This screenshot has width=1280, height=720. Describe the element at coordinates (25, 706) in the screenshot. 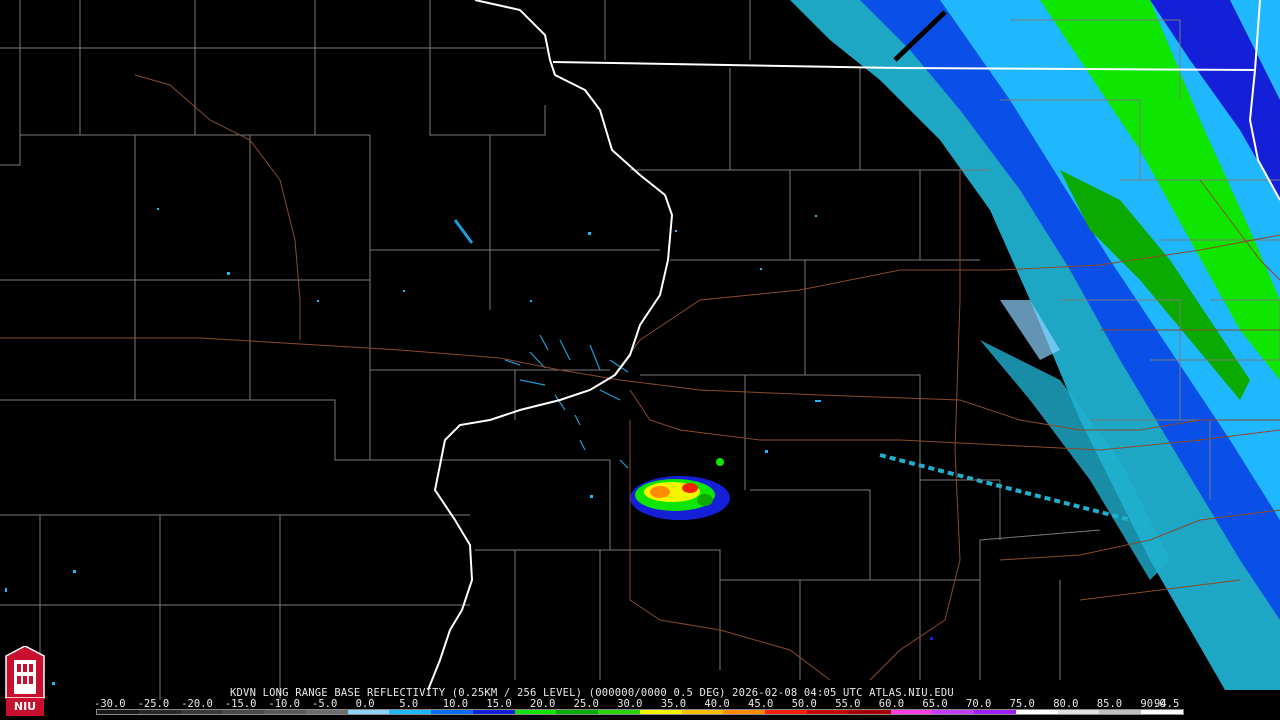

I see `logo-text: NIU` at that location.